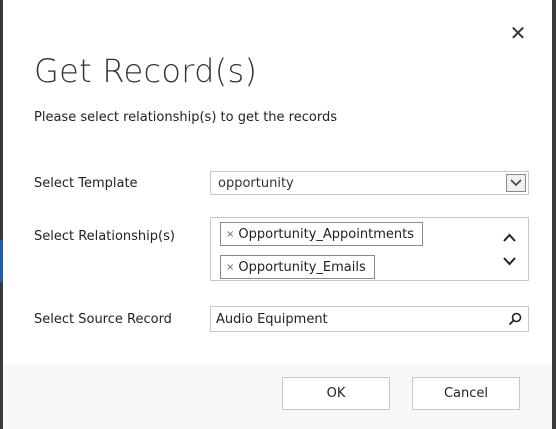 The height and width of the screenshot is (429, 556). I want to click on relationships-label: Select Relationship(s), so click(104, 236).